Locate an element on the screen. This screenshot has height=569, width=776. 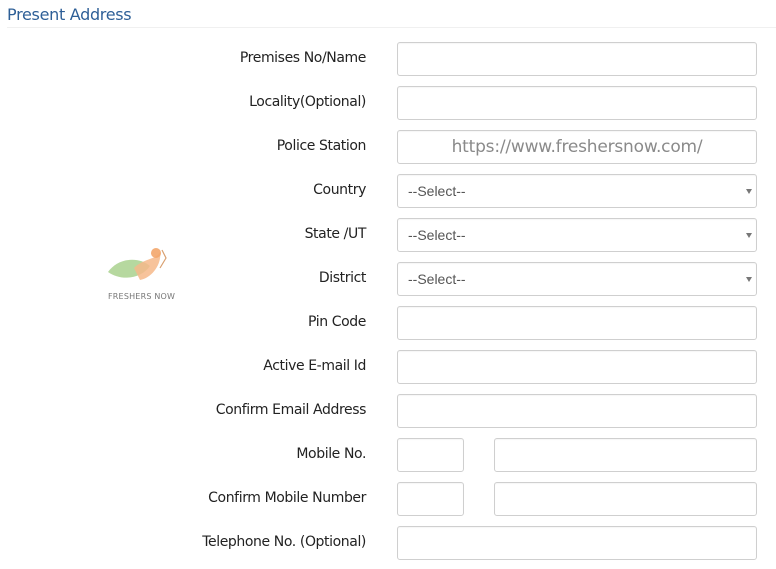
section-title: Present Address is located at coordinates (69, 14).